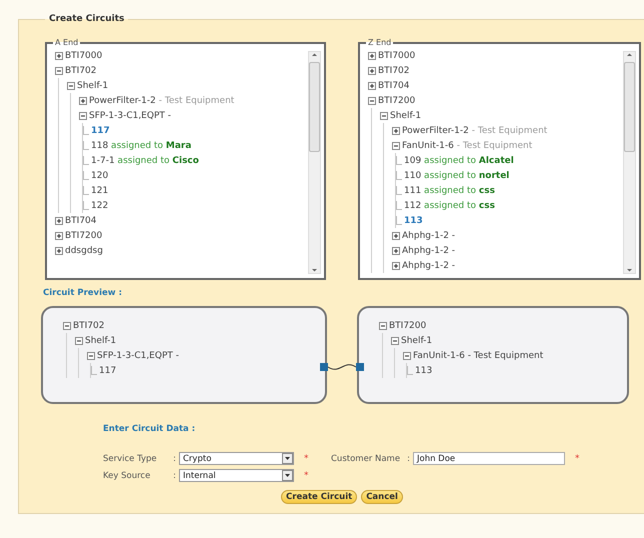 This screenshot has width=644, height=538. Describe the element at coordinates (342, 367) in the screenshot. I see `connector-drawing` at that location.